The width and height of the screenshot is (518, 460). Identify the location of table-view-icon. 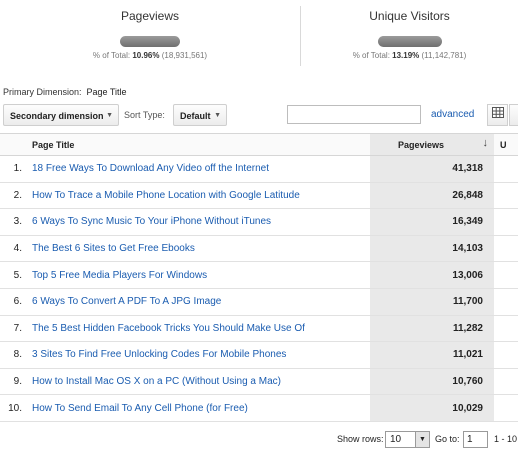
(497, 115).